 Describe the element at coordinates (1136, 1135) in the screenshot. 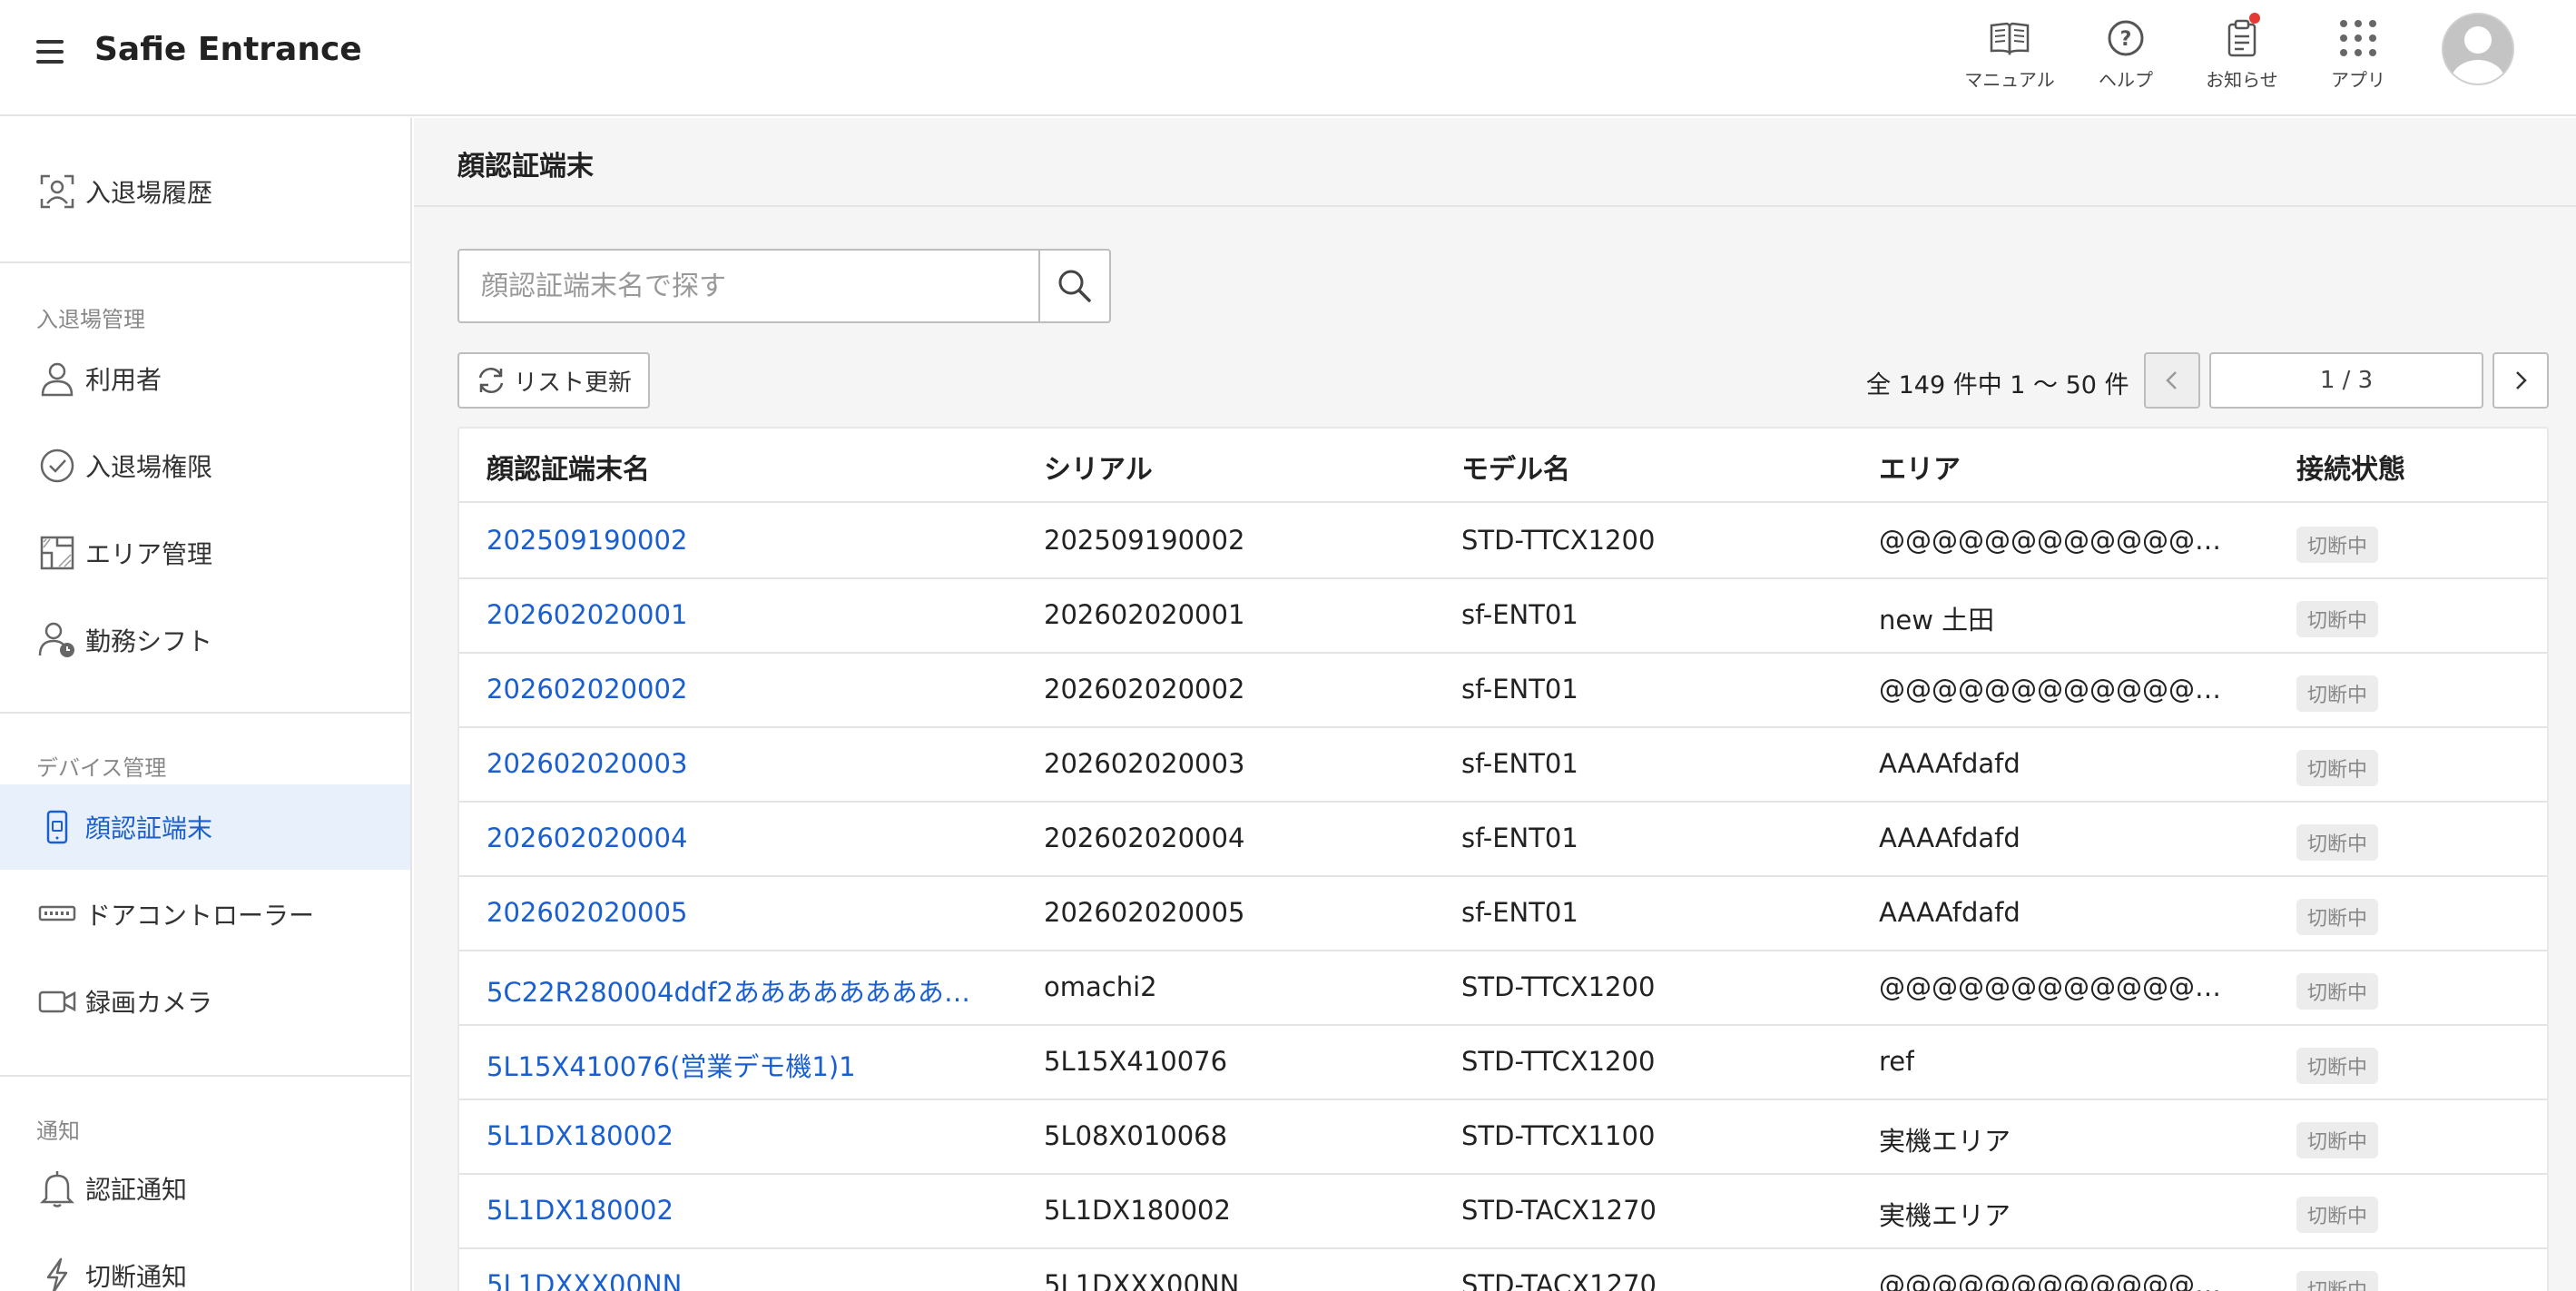

I see `cell-serial: 5L08X010068` at that location.